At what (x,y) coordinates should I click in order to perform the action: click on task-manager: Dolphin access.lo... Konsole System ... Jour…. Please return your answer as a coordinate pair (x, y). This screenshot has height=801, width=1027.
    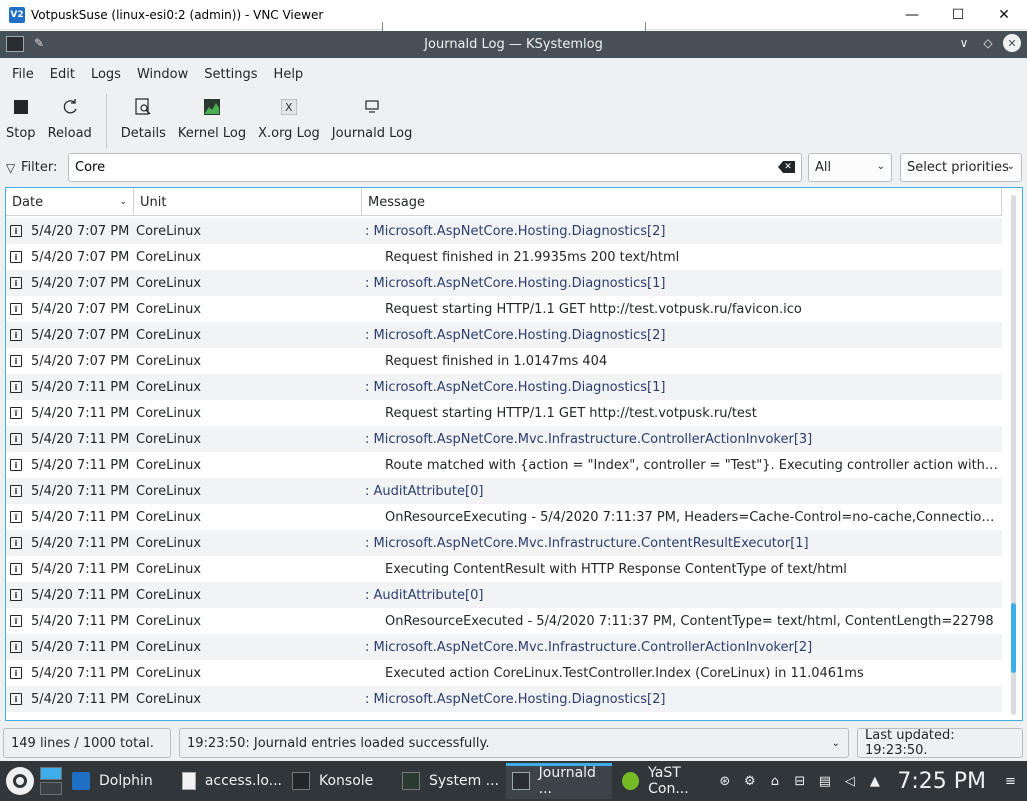
    Looking at the image, I should click on (392, 781).